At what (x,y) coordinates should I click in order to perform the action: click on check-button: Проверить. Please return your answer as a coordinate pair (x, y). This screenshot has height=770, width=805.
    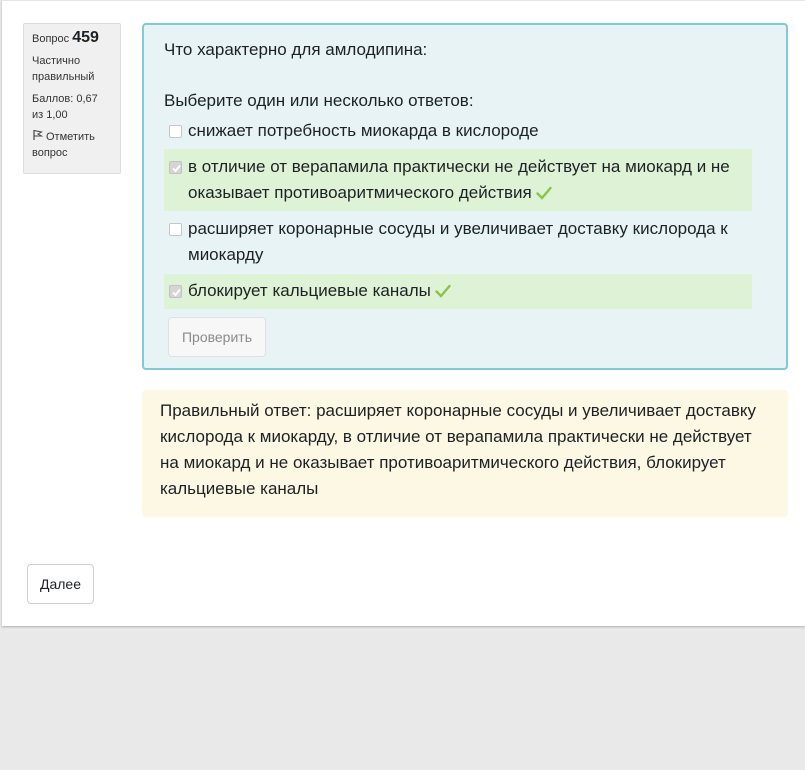
    Looking at the image, I should click on (217, 337).